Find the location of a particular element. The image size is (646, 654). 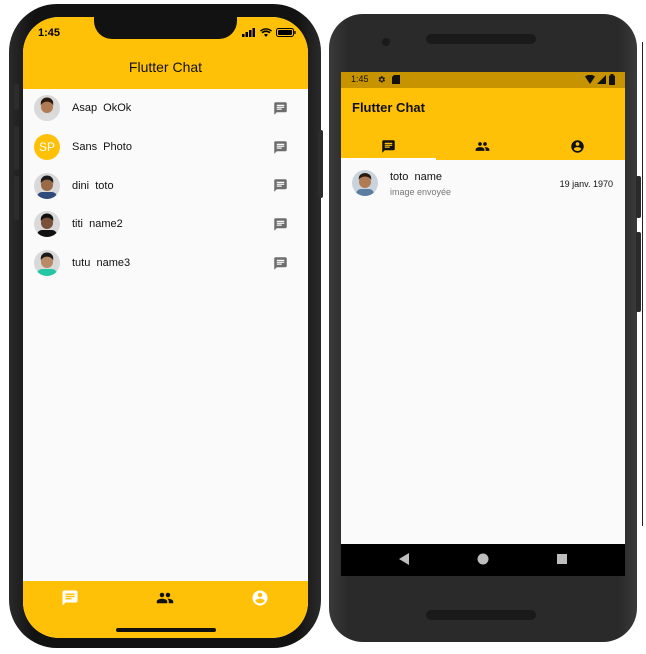

contact-name: dini toto is located at coordinates (93, 185).